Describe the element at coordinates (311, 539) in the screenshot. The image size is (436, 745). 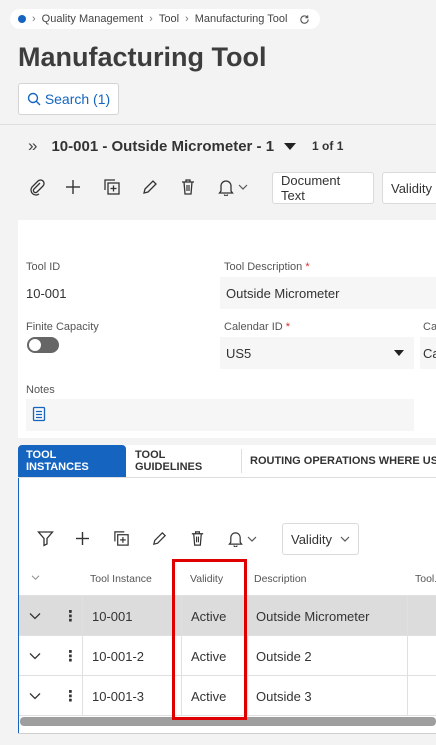
I see `grid-validity-label: Validity` at that location.